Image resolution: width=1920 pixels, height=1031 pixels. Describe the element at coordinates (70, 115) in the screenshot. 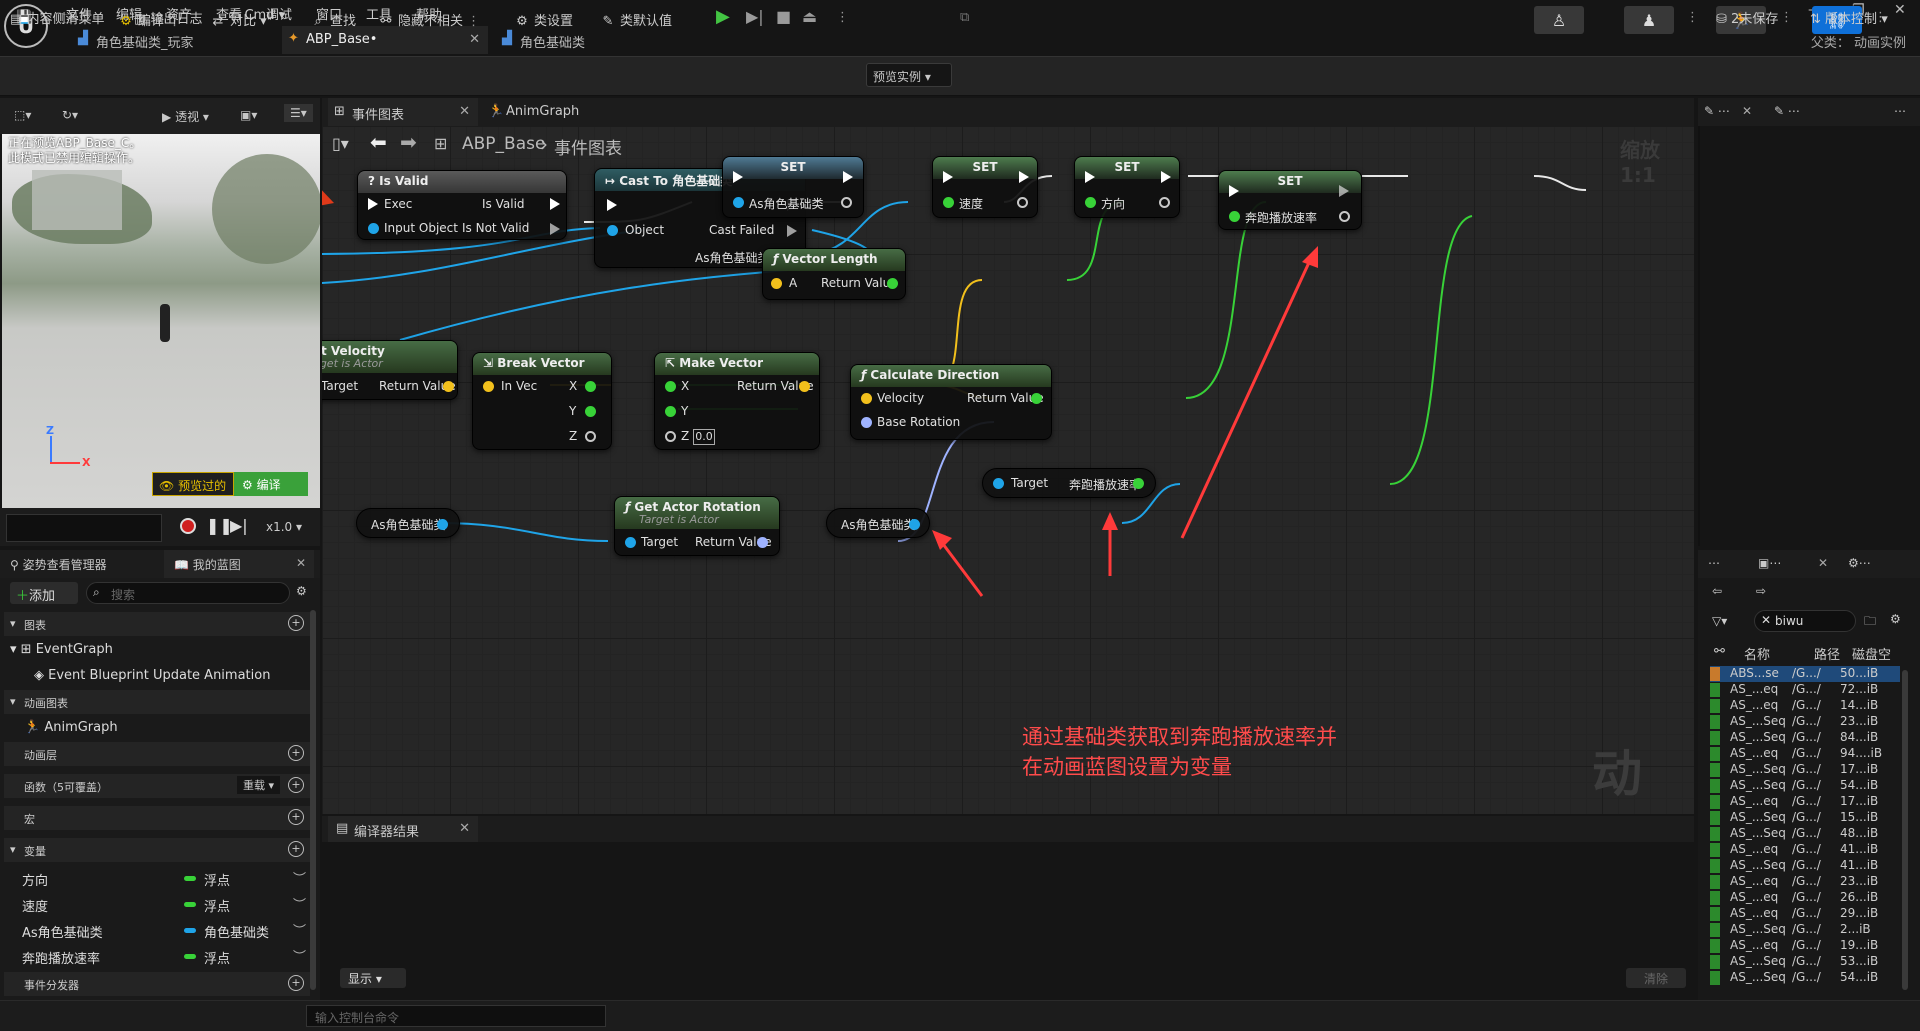

I see `rotate-icon: ↻▾` at that location.